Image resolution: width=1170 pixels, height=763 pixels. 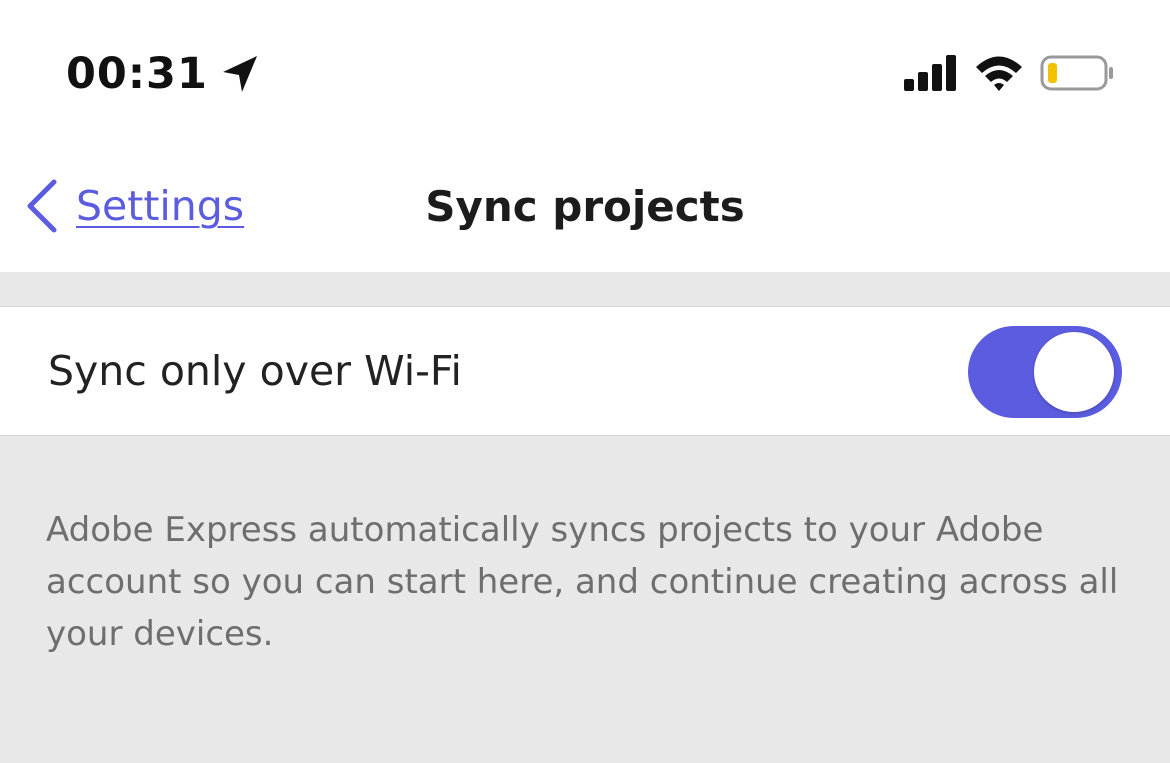 What do you see at coordinates (999, 73) in the screenshot?
I see `wifi-icon` at bounding box center [999, 73].